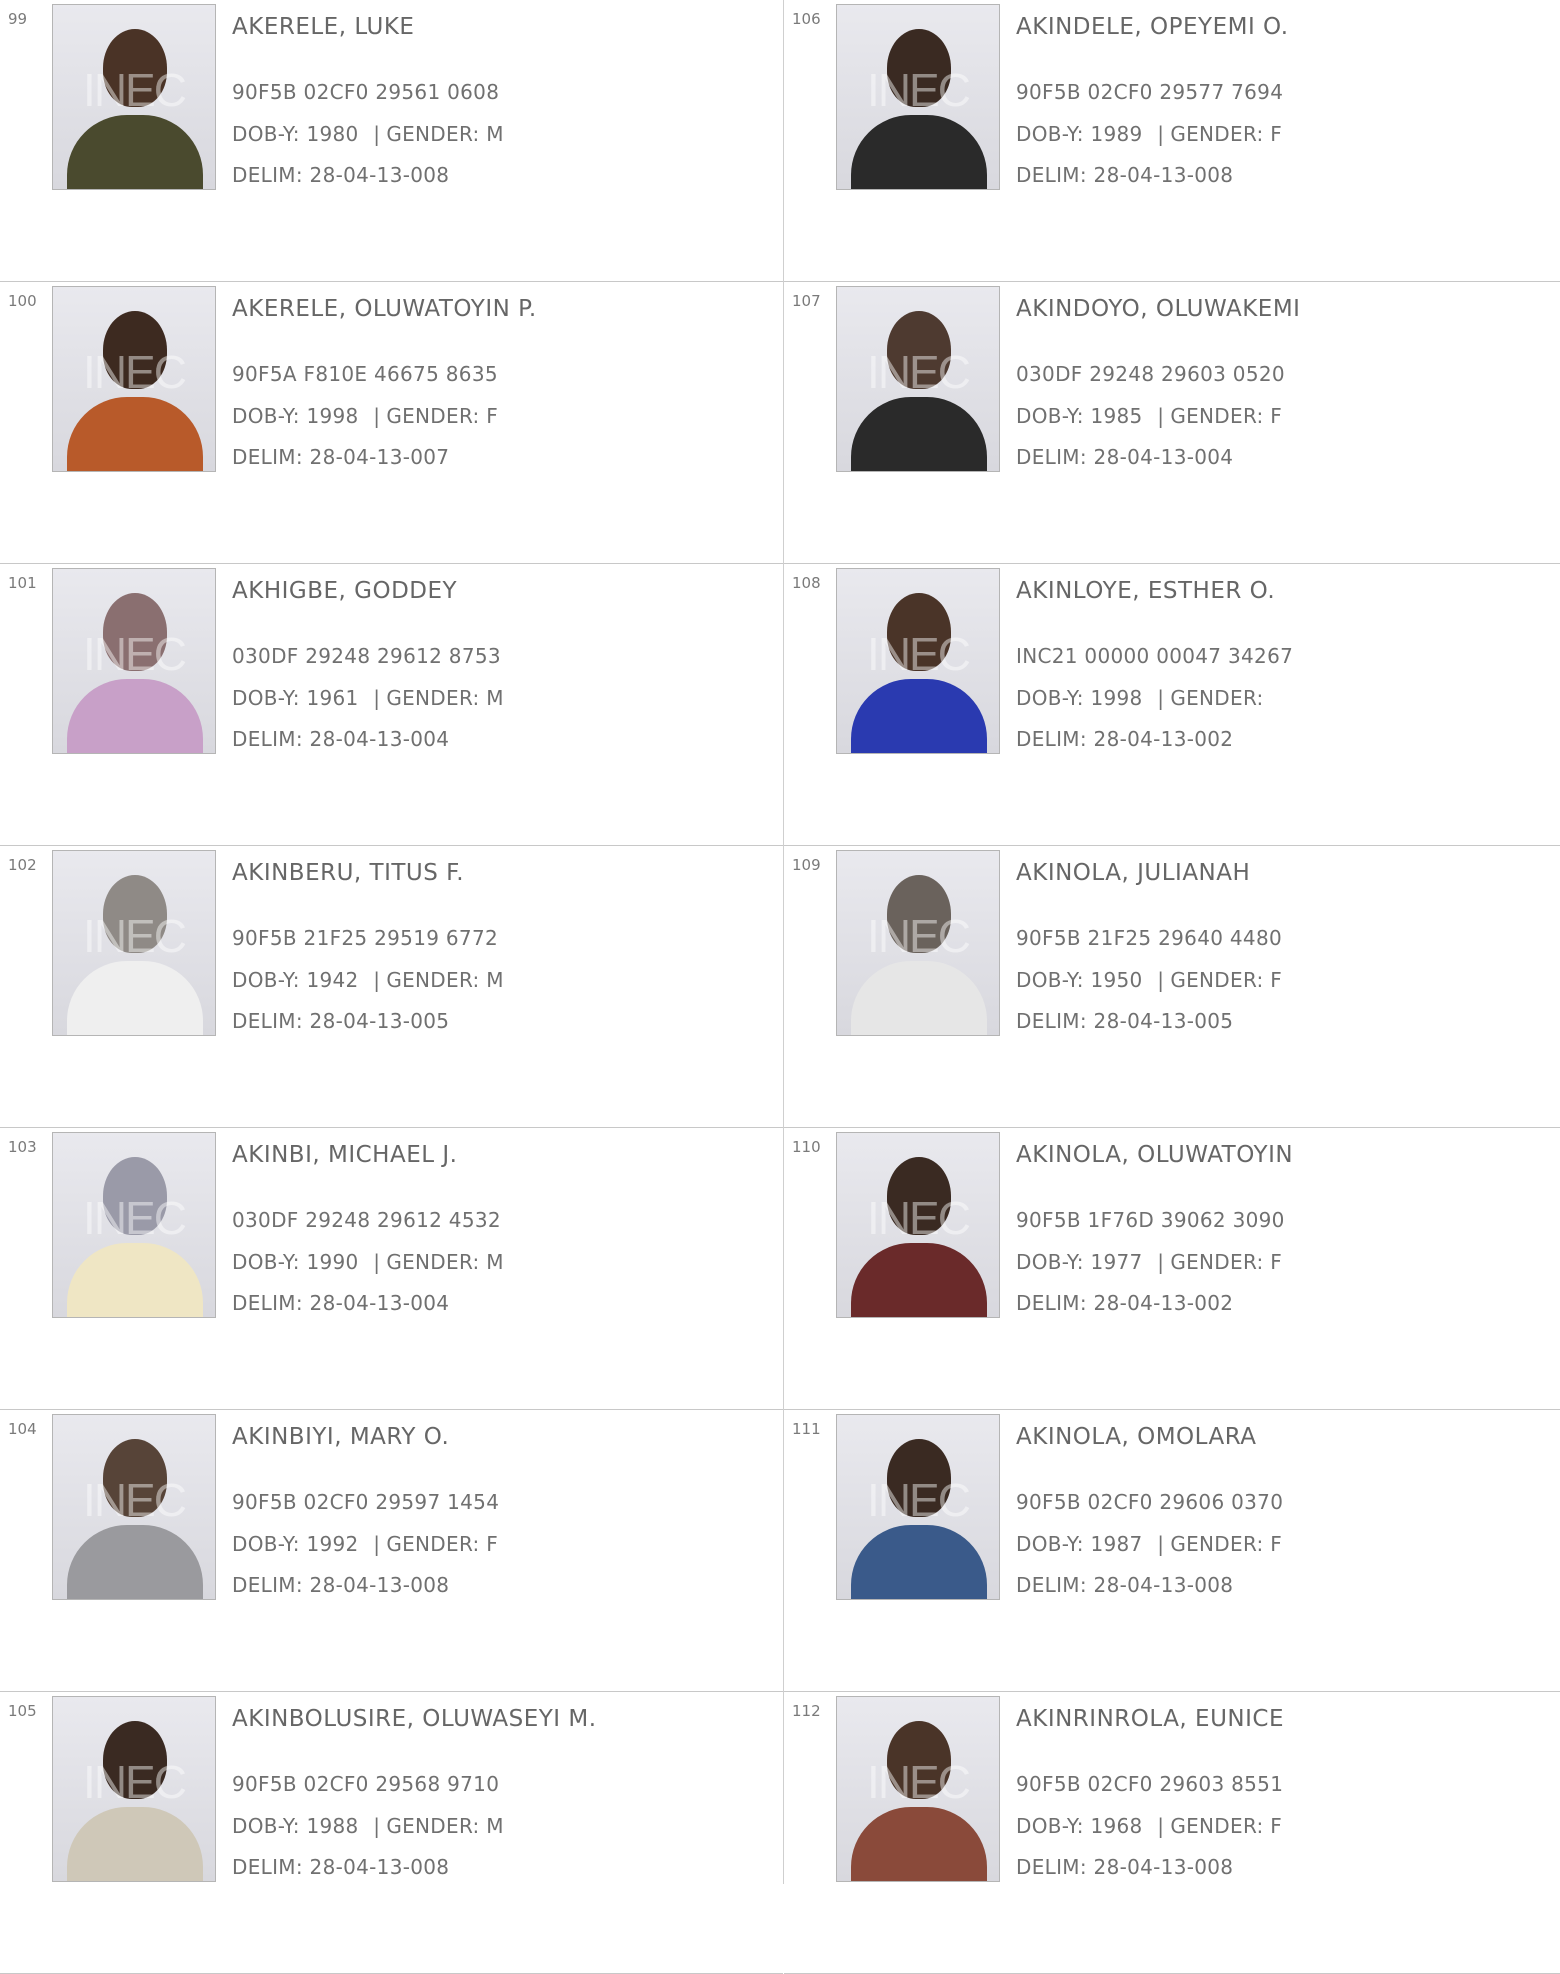 Image resolution: width=1560 pixels, height=1974 pixels. What do you see at coordinates (22, 1147) in the screenshot?
I see `serial-number: 103` at bounding box center [22, 1147].